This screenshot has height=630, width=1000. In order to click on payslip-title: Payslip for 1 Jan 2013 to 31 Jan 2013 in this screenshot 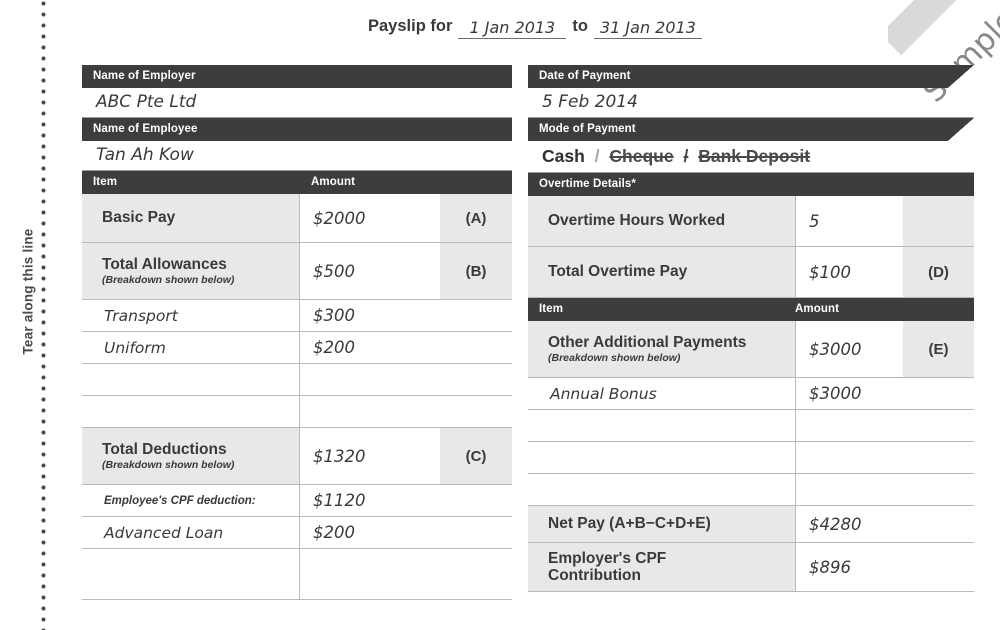, I will do `click(535, 28)`.